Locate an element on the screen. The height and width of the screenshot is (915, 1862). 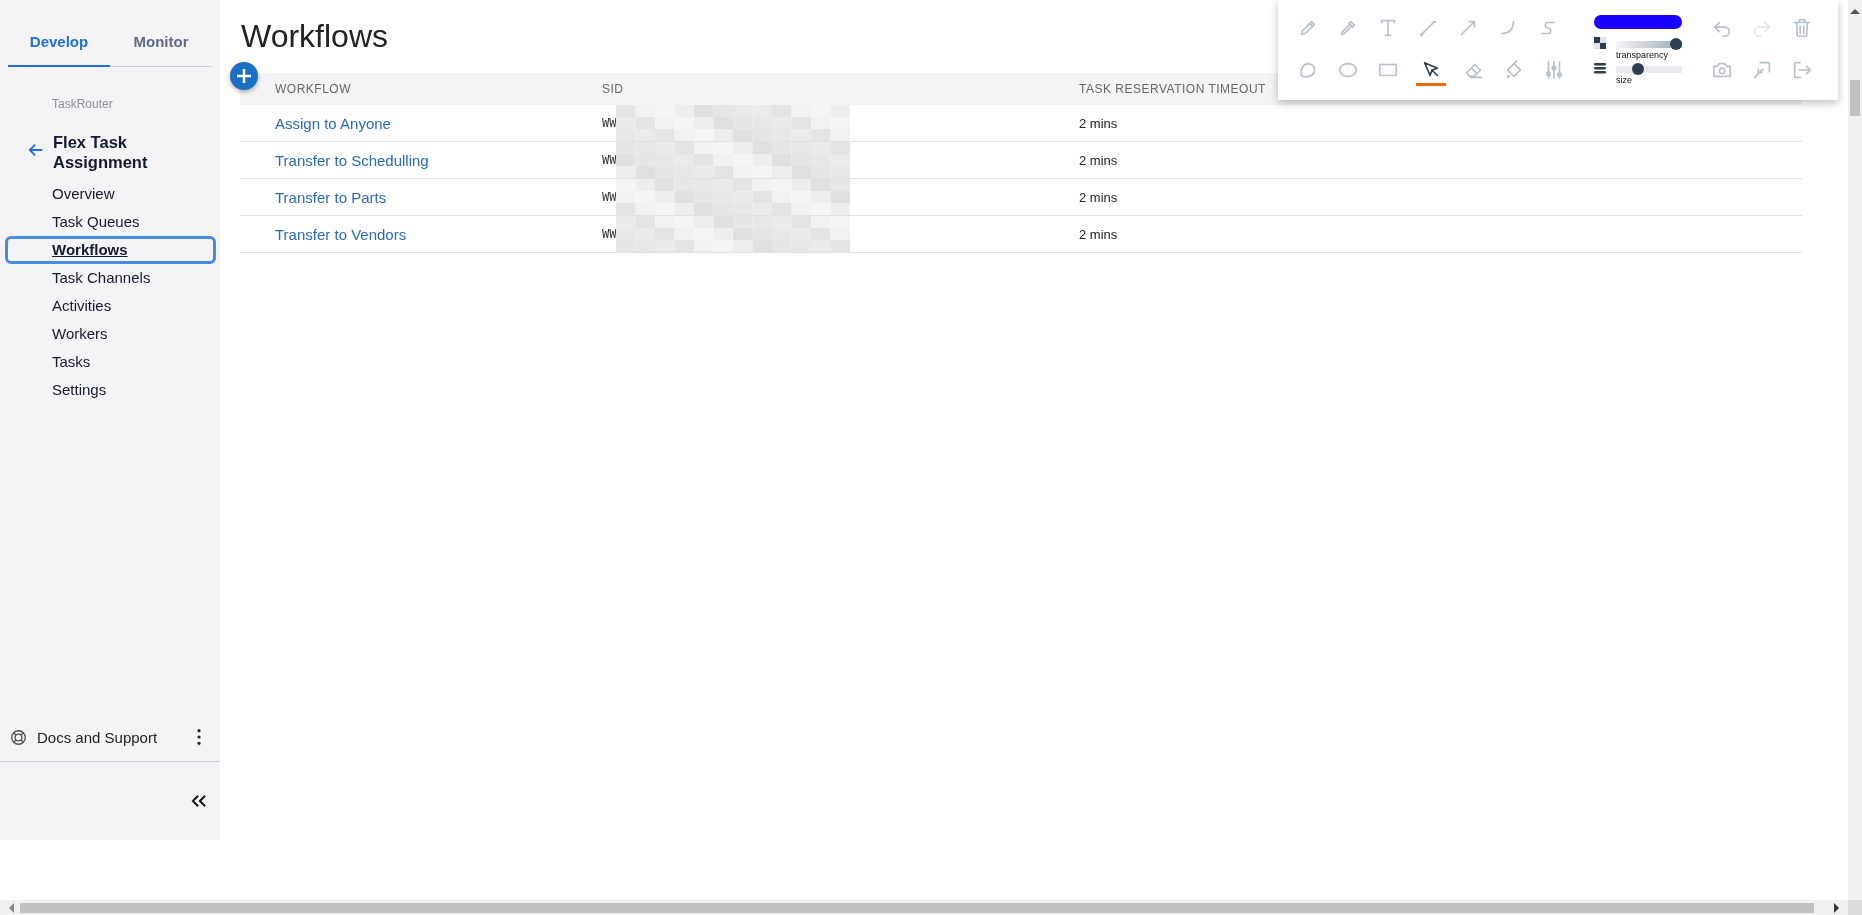
column-header: WORKFLOW is located at coordinates (313, 89).